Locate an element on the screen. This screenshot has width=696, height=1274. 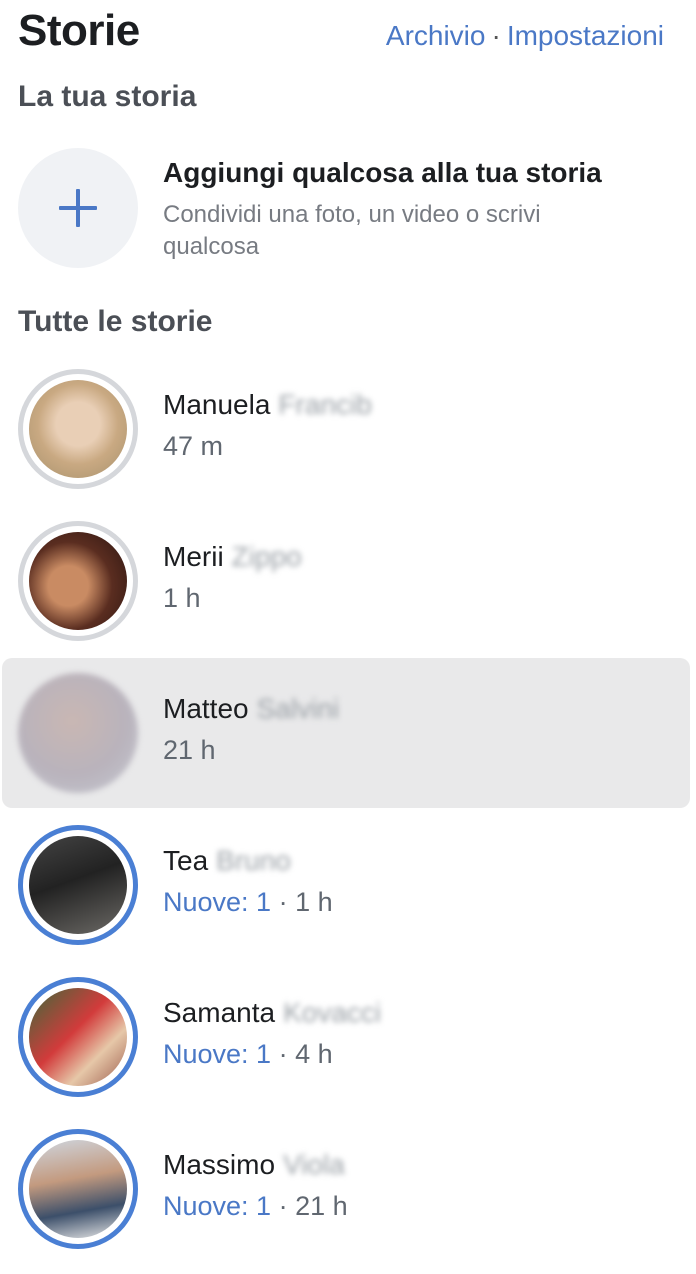
blurred-surname: Francib is located at coordinates (325, 404).